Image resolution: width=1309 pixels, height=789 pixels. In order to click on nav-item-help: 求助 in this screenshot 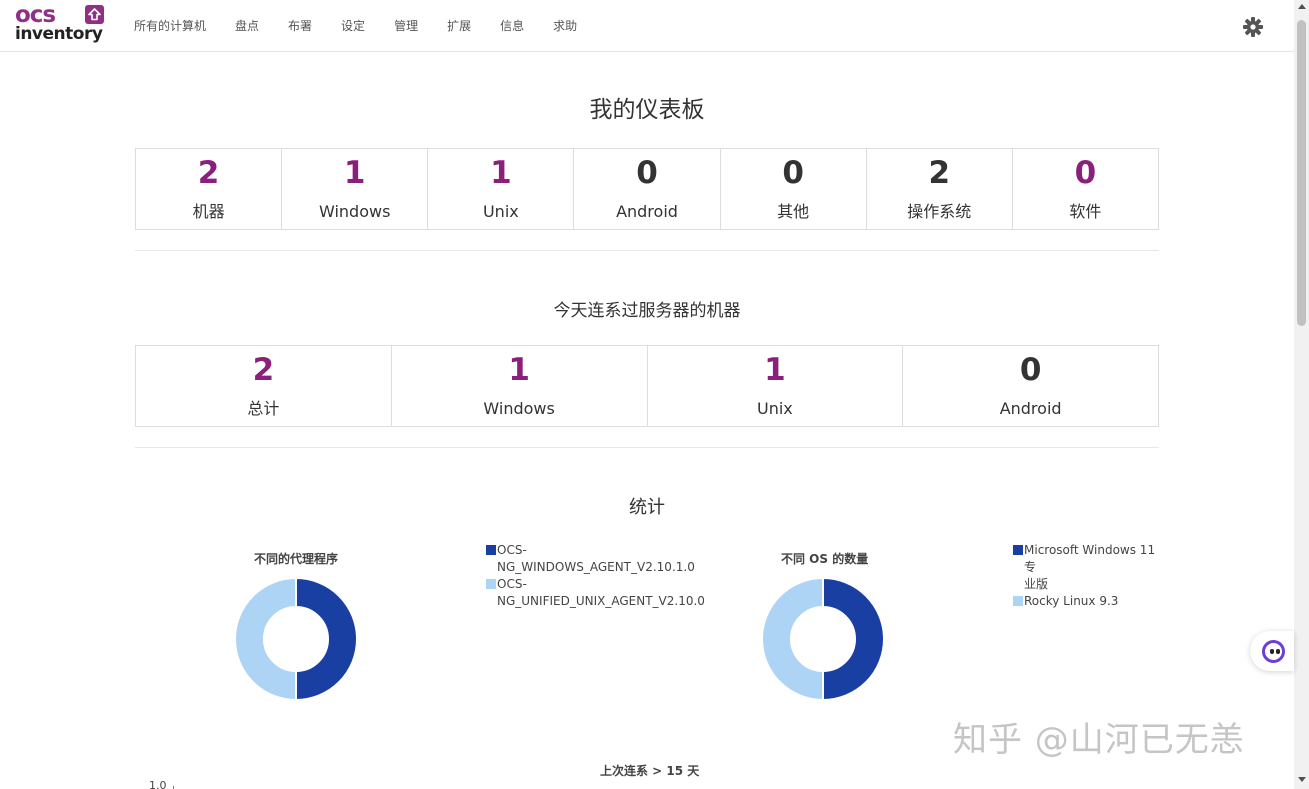, I will do `click(565, 25)`.